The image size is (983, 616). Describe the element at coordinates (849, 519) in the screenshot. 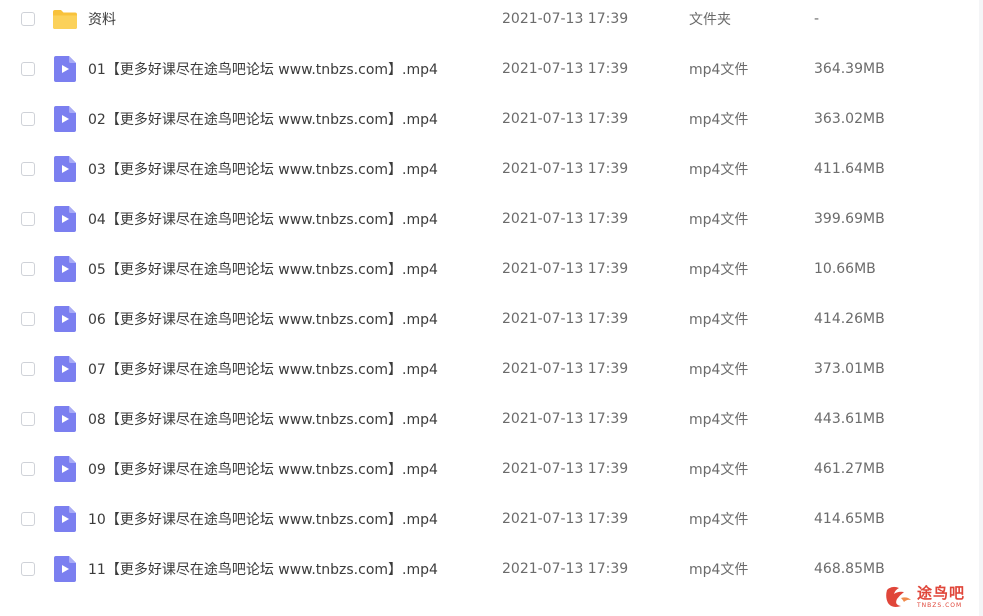

I see `file-size: 414.65MB` at that location.